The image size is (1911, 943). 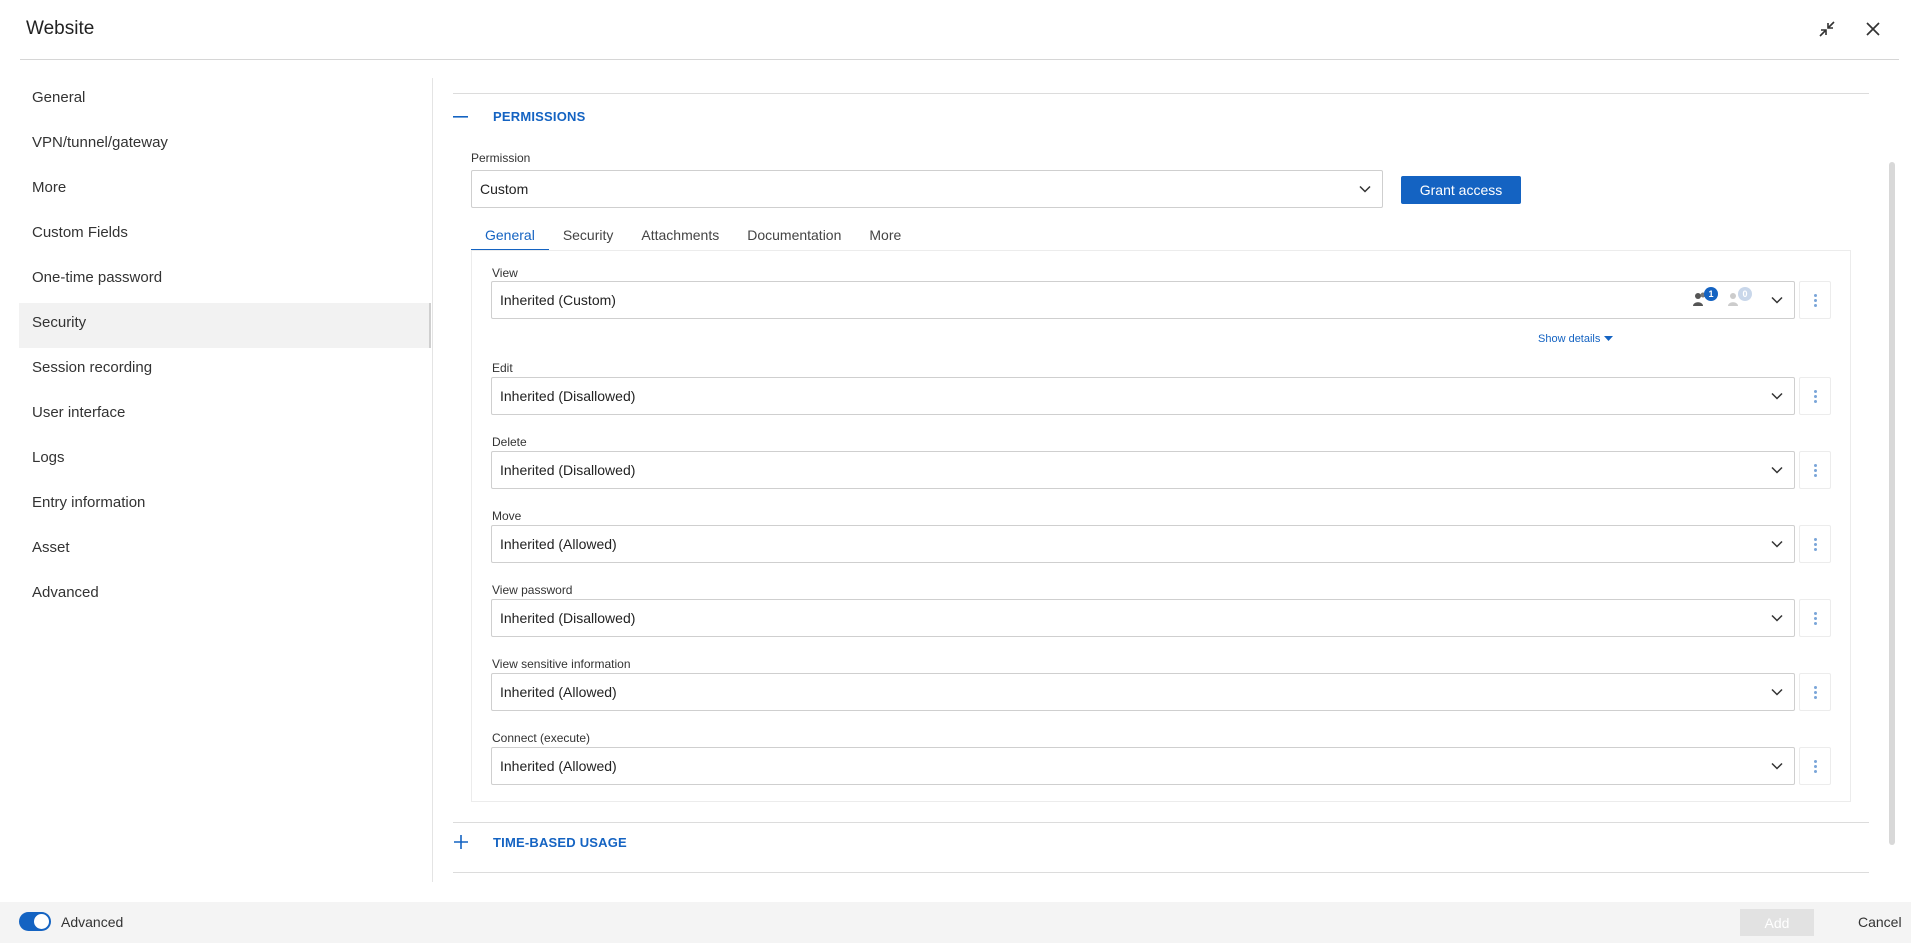 What do you see at coordinates (885, 238) in the screenshot?
I see `tab-more: More` at bounding box center [885, 238].